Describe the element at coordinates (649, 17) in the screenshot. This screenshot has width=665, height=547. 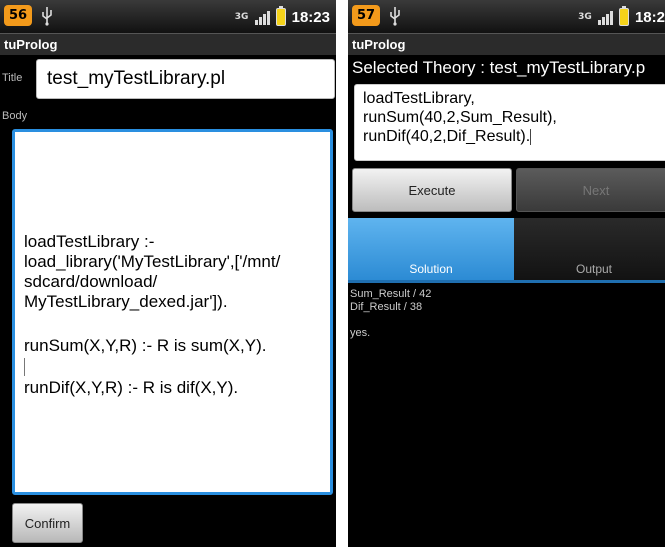
I see `clock: 18:2` at that location.